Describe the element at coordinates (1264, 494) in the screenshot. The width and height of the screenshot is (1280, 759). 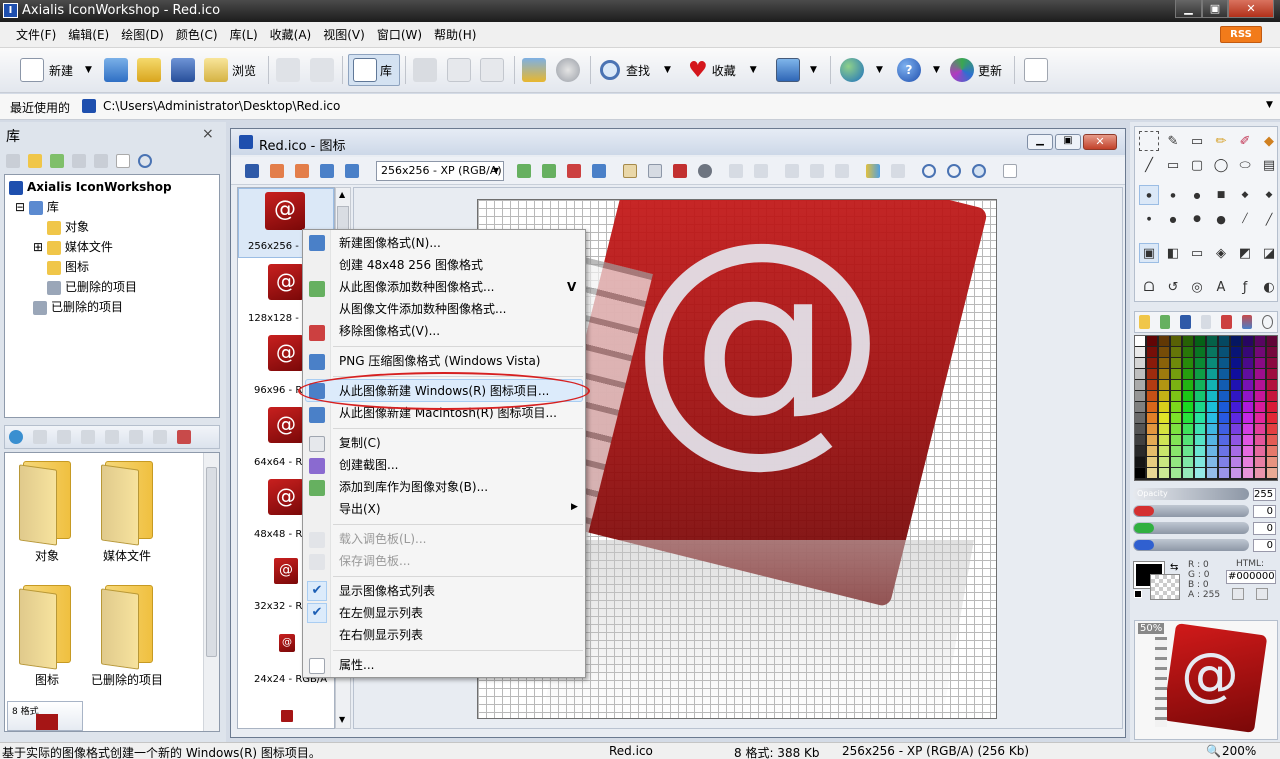
I see `opacity-value: 255` at that location.